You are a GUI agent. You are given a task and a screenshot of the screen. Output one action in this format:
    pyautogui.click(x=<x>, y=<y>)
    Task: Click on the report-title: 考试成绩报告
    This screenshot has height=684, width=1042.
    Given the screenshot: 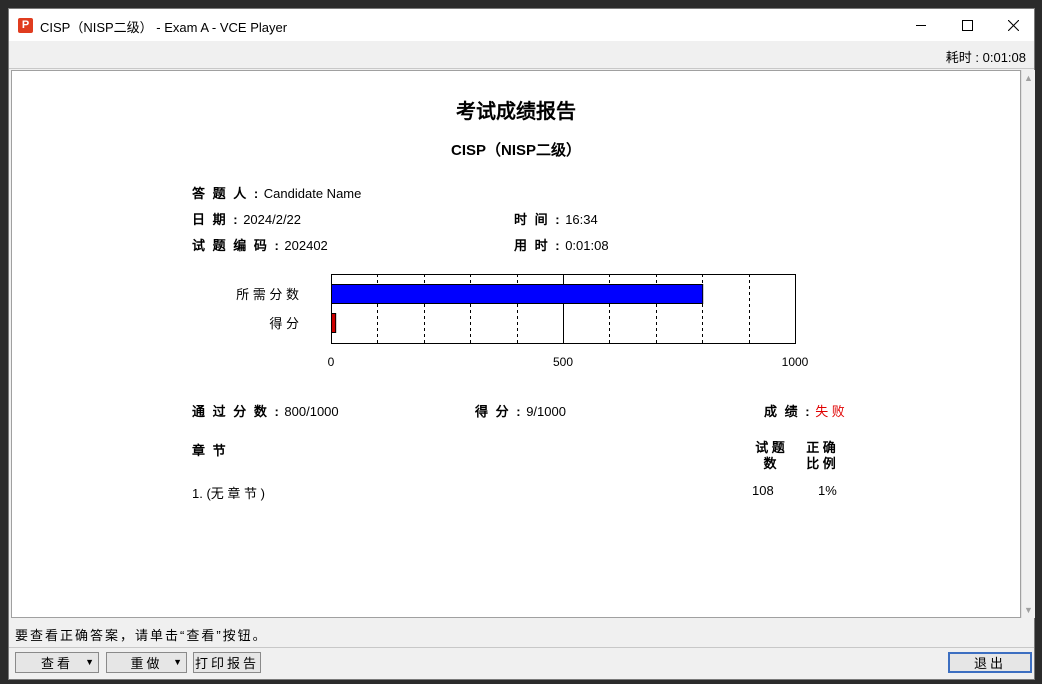 What is the action you would take?
    pyautogui.click(x=516, y=112)
    